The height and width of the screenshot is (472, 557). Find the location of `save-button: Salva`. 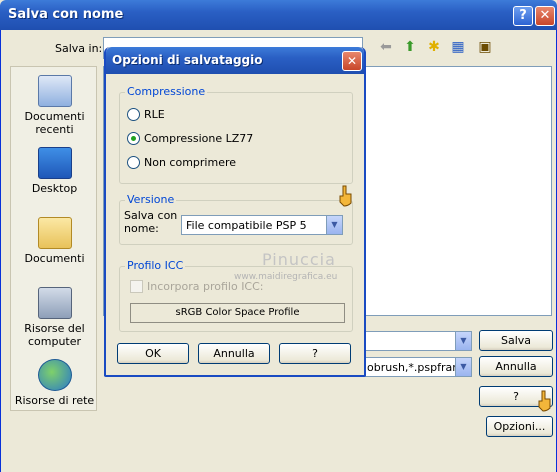

save-button: Salva is located at coordinates (516, 340).